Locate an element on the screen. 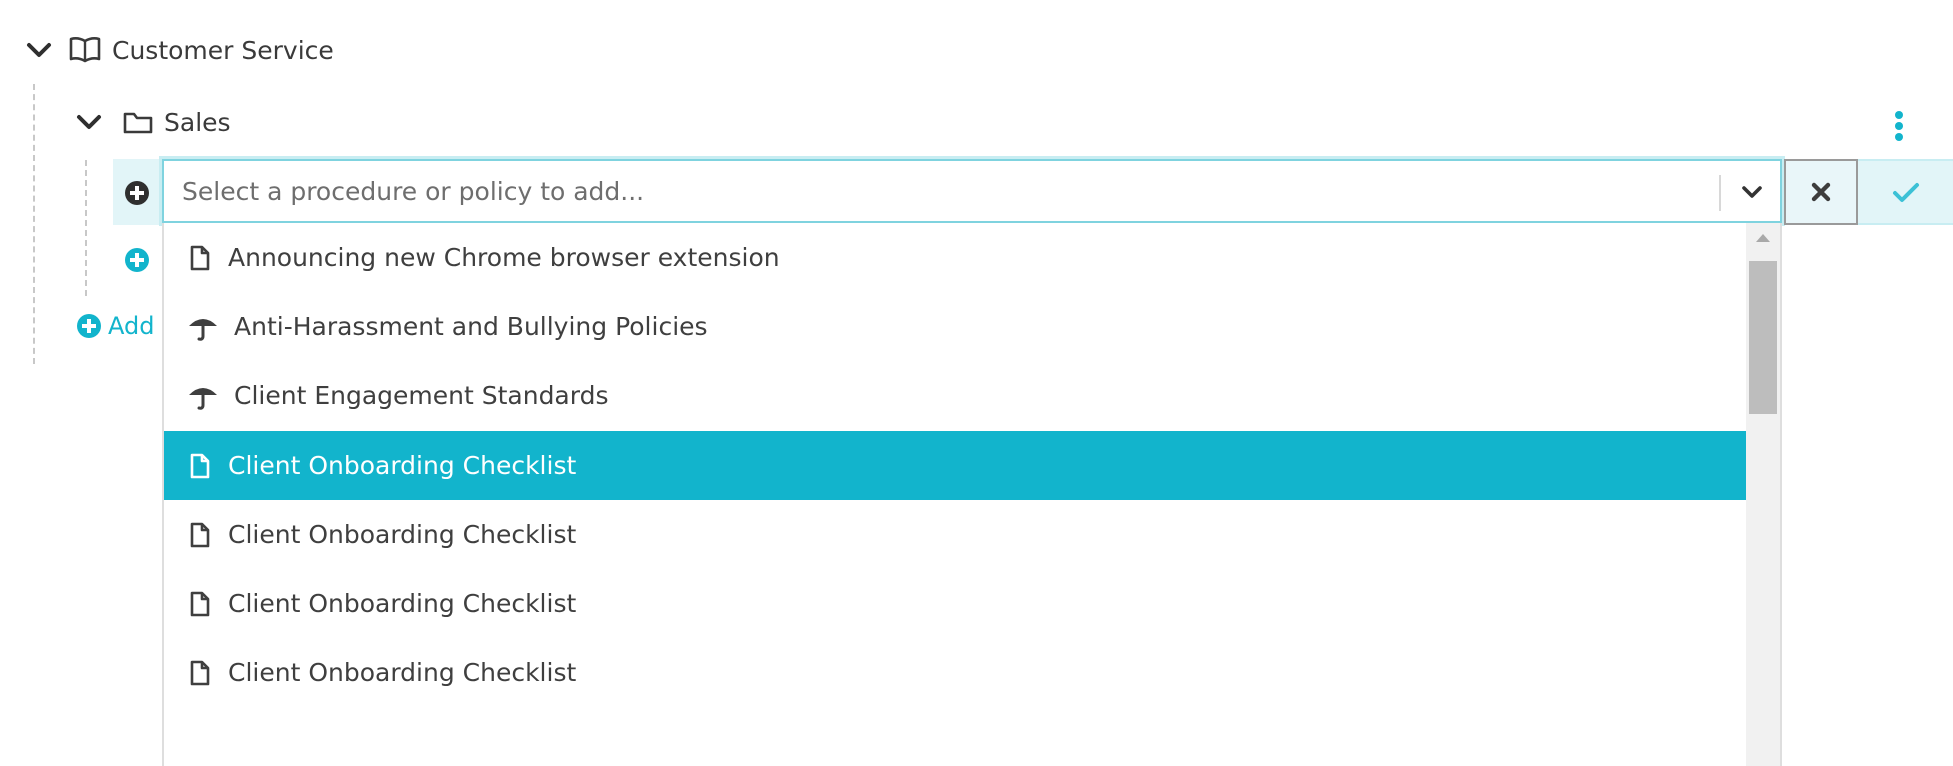 Image resolution: width=1953 pixels, height=766 pixels. confirm-button is located at coordinates (1905, 192).